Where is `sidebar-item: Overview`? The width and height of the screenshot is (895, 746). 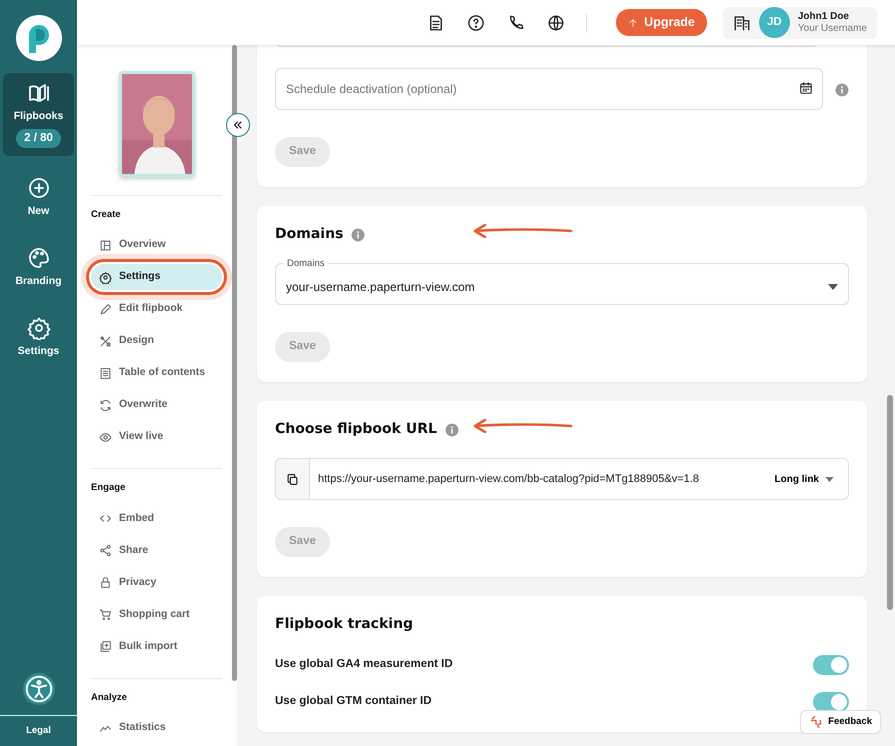 sidebar-item: Overview is located at coordinates (156, 245).